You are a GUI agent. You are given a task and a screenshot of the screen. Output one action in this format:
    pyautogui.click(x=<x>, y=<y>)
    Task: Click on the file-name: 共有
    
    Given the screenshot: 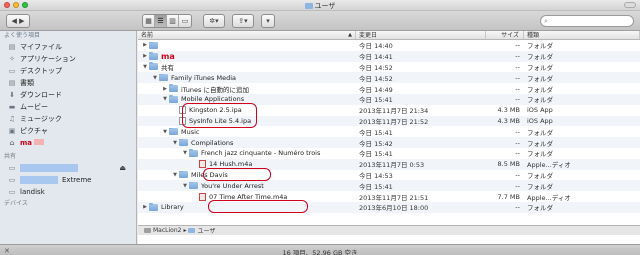 What is the action you would take?
    pyautogui.click(x=167, y=67)
    